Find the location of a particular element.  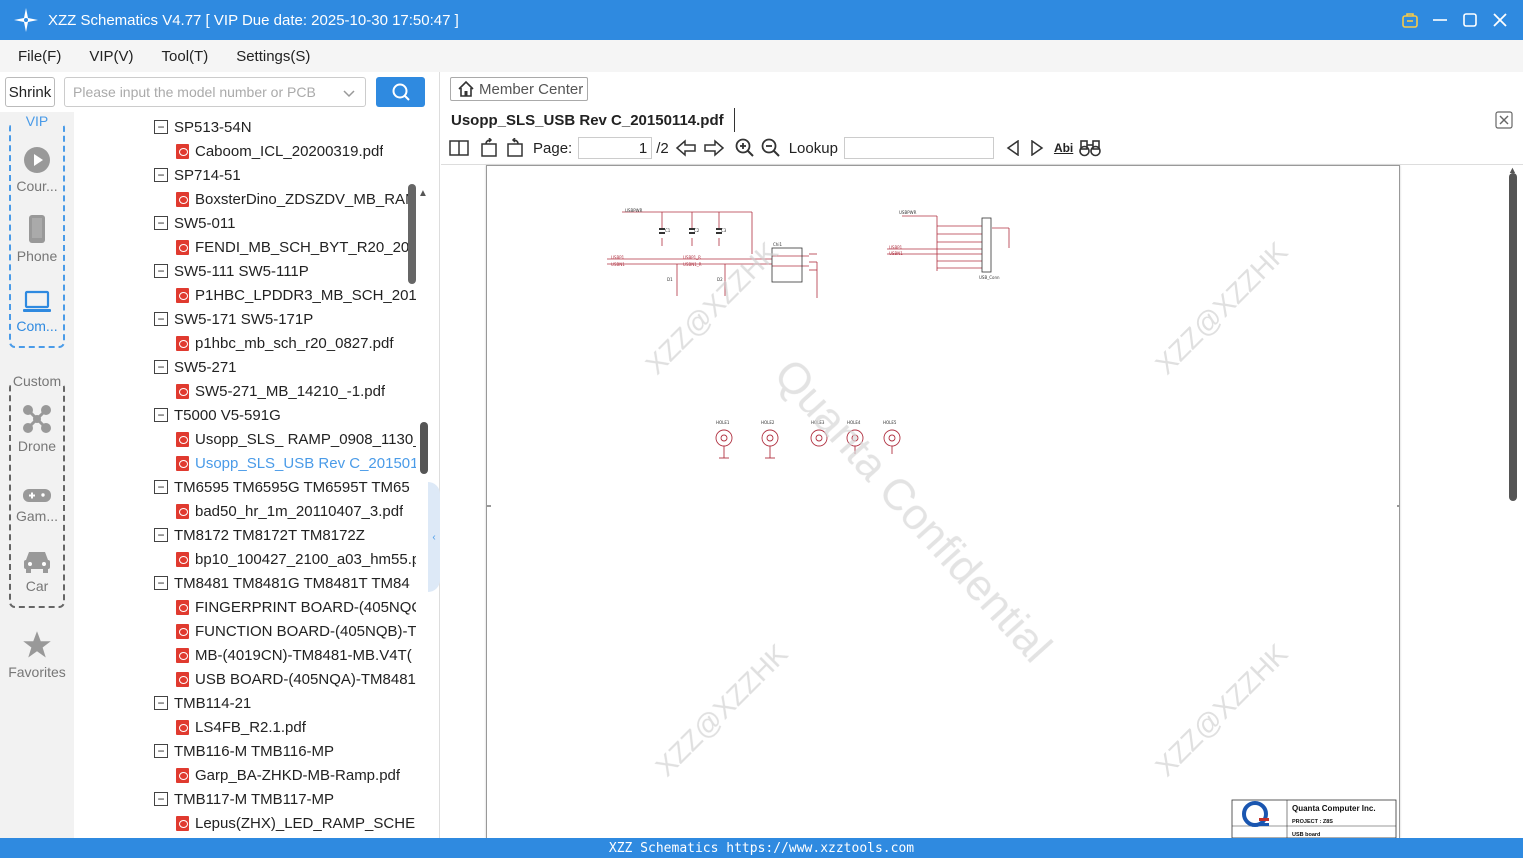

tree-file: Garp_BA-ZHKD-MB-Ramp.pdf is located at coordinates (288, 775).